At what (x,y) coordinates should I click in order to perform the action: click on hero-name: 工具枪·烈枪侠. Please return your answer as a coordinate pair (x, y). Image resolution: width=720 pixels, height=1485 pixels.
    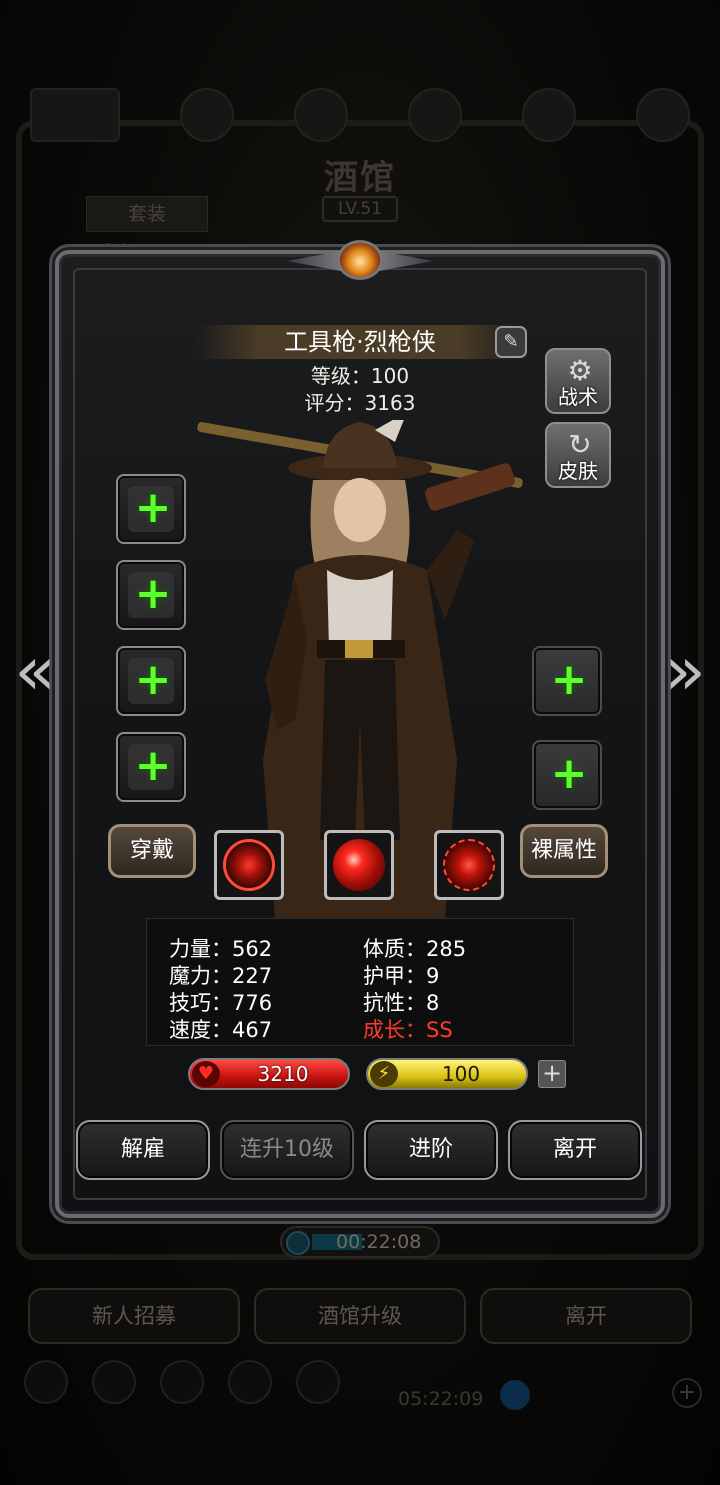
    Looking at the image, I should click on (360, 342).